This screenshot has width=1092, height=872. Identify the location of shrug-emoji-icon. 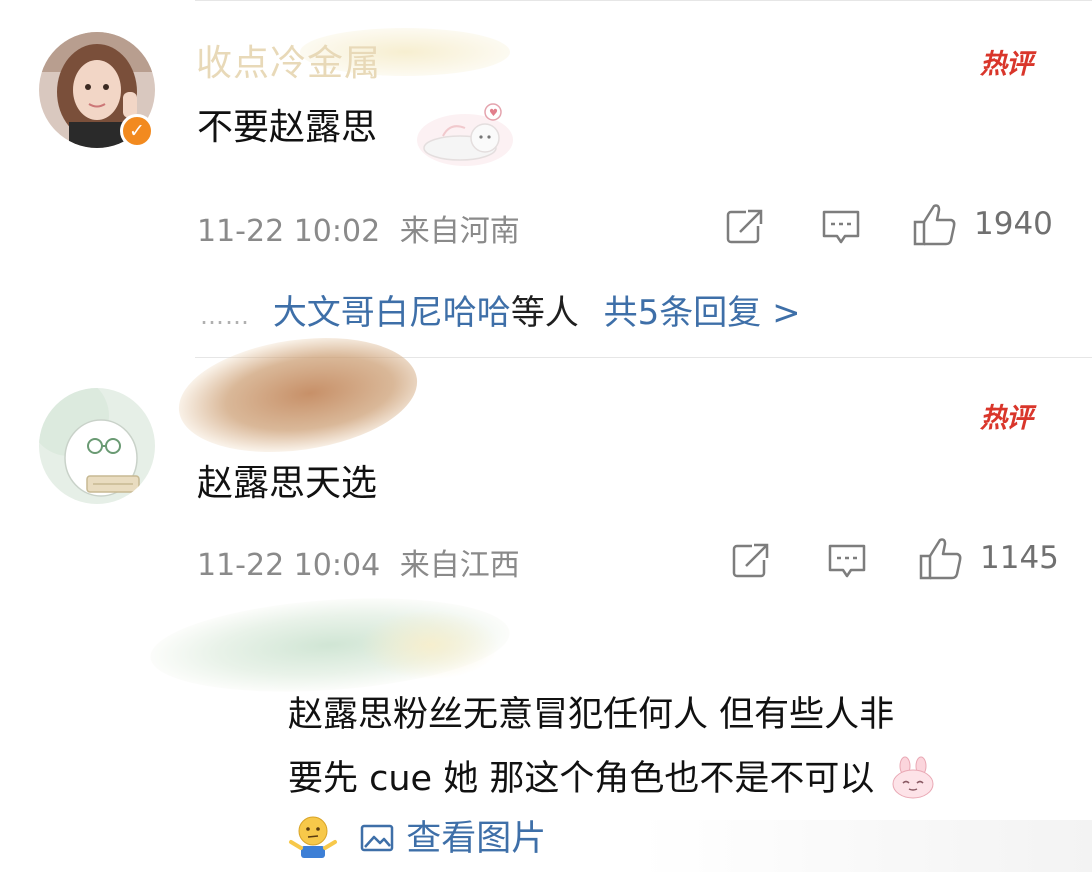
(313, 837).